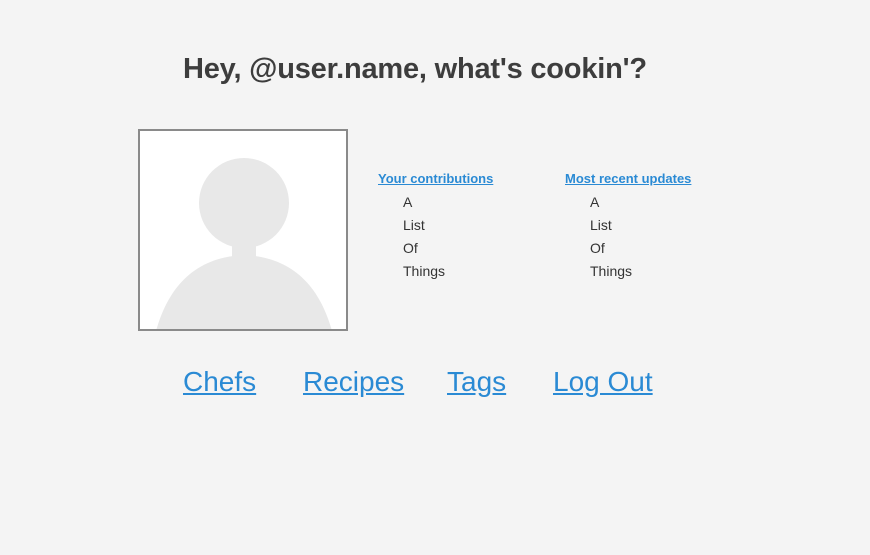 The height and width of the screenshot is (555, 870). What do you see at coordinates (435, 237) in the screenshot?
I see `contributions-list: A List Of Things` at bounding box center [435, 237].